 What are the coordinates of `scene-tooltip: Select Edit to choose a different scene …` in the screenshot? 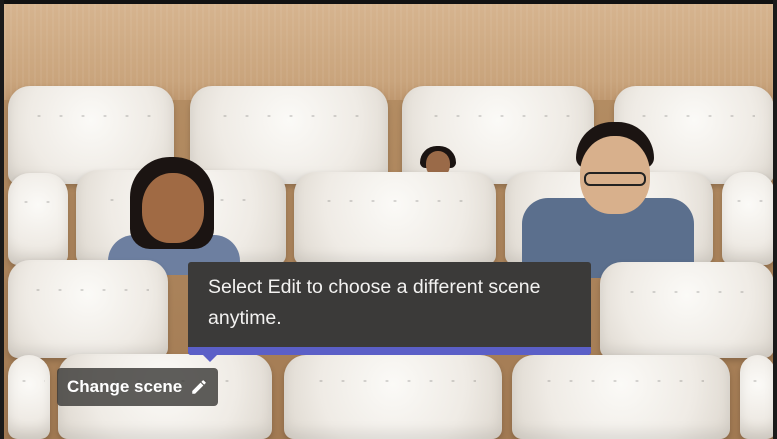 It's located at (389, 308).